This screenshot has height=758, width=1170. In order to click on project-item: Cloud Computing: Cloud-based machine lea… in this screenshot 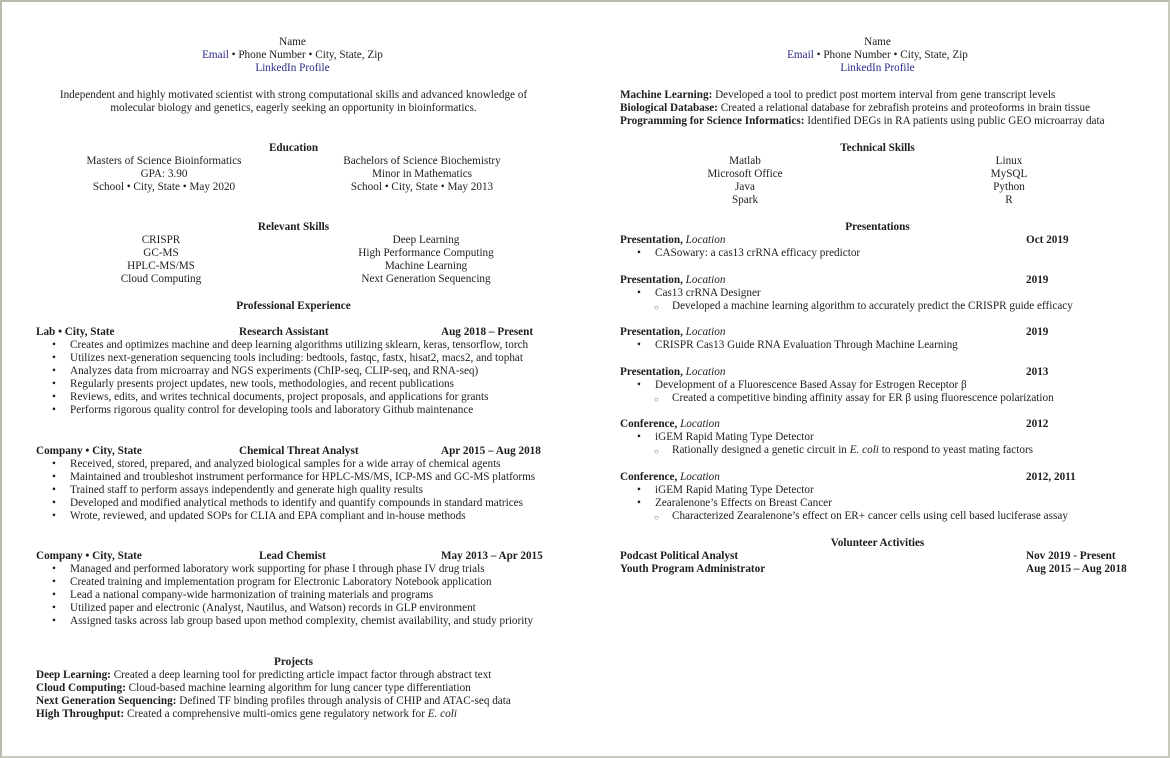, I will do `click(253, 688)`.